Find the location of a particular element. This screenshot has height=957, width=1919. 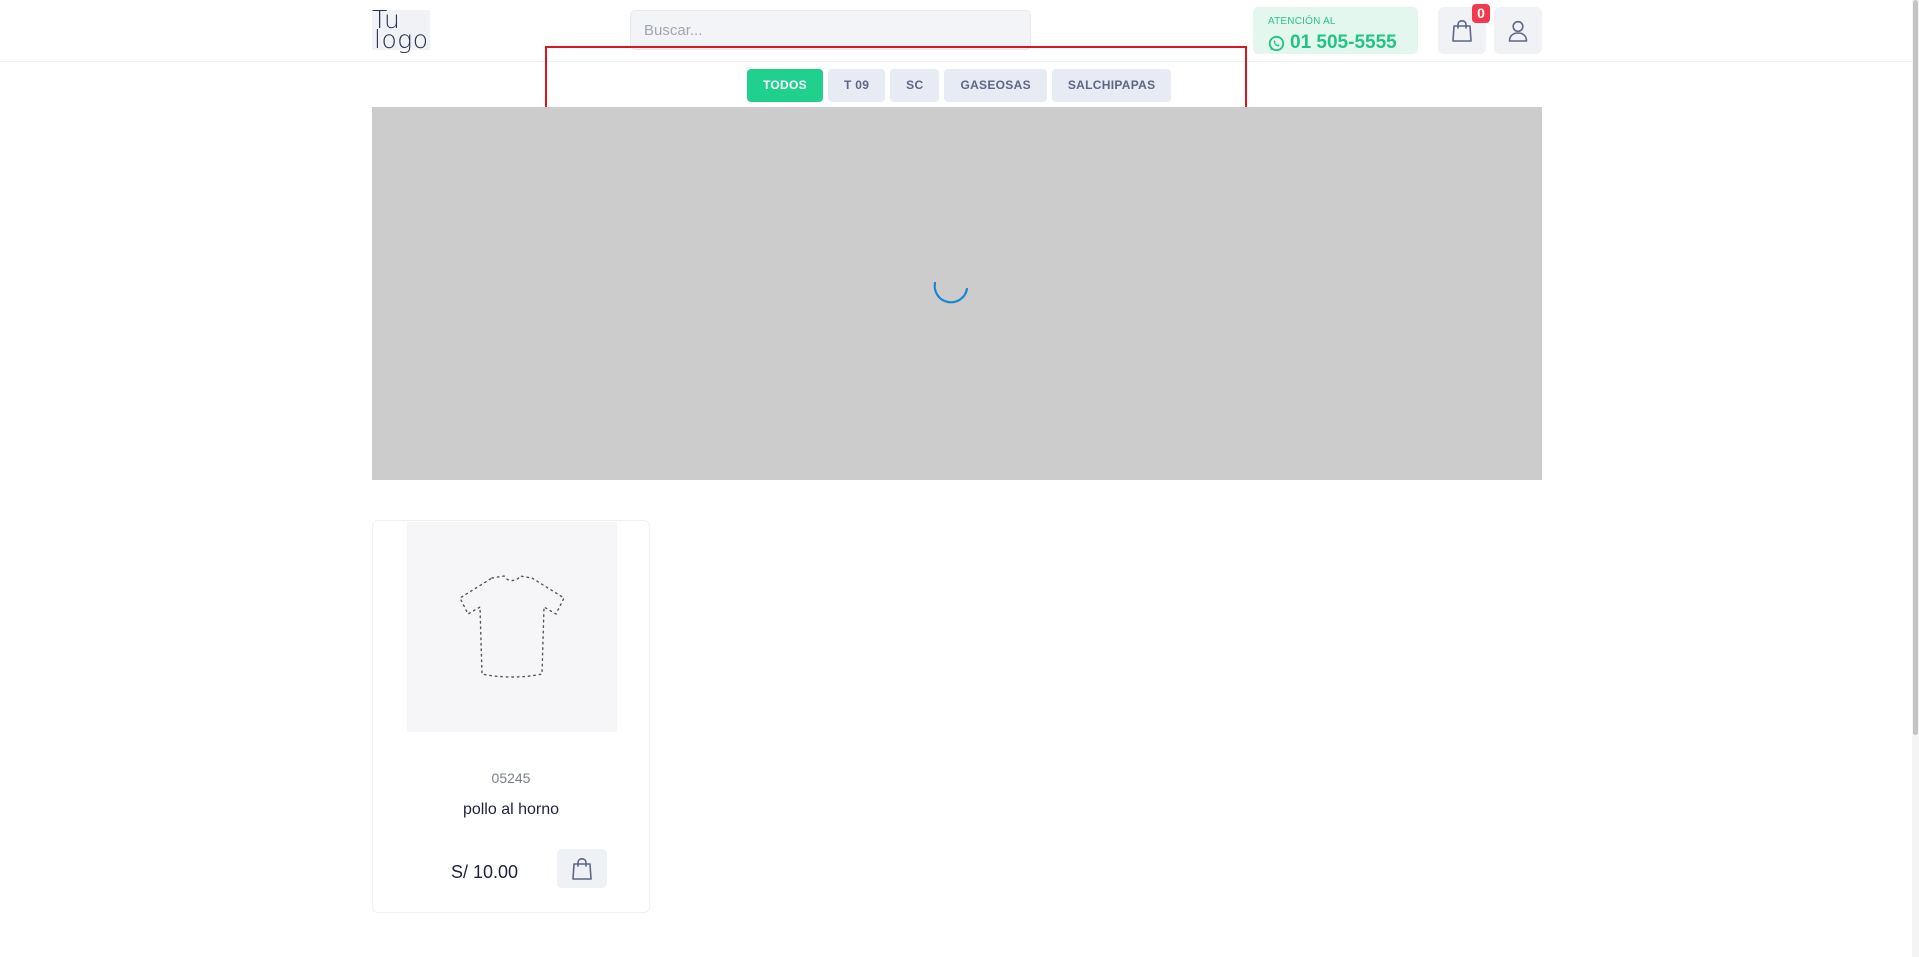

tab-gaseosas: GASEOSAS is located at coordinates (995, 85).